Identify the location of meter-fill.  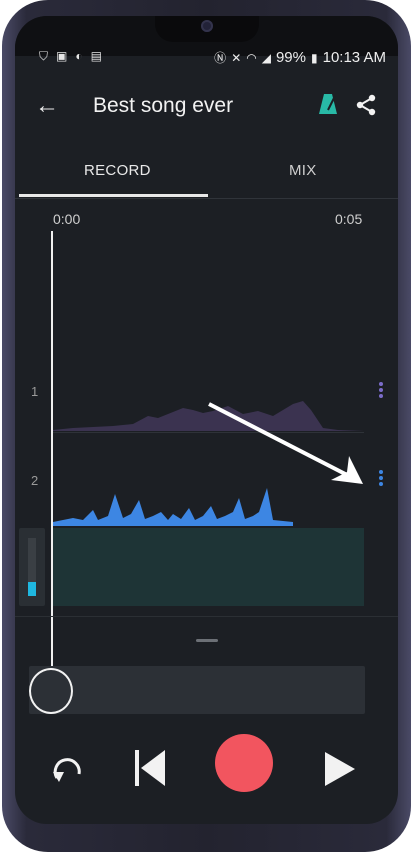
(32, 589).